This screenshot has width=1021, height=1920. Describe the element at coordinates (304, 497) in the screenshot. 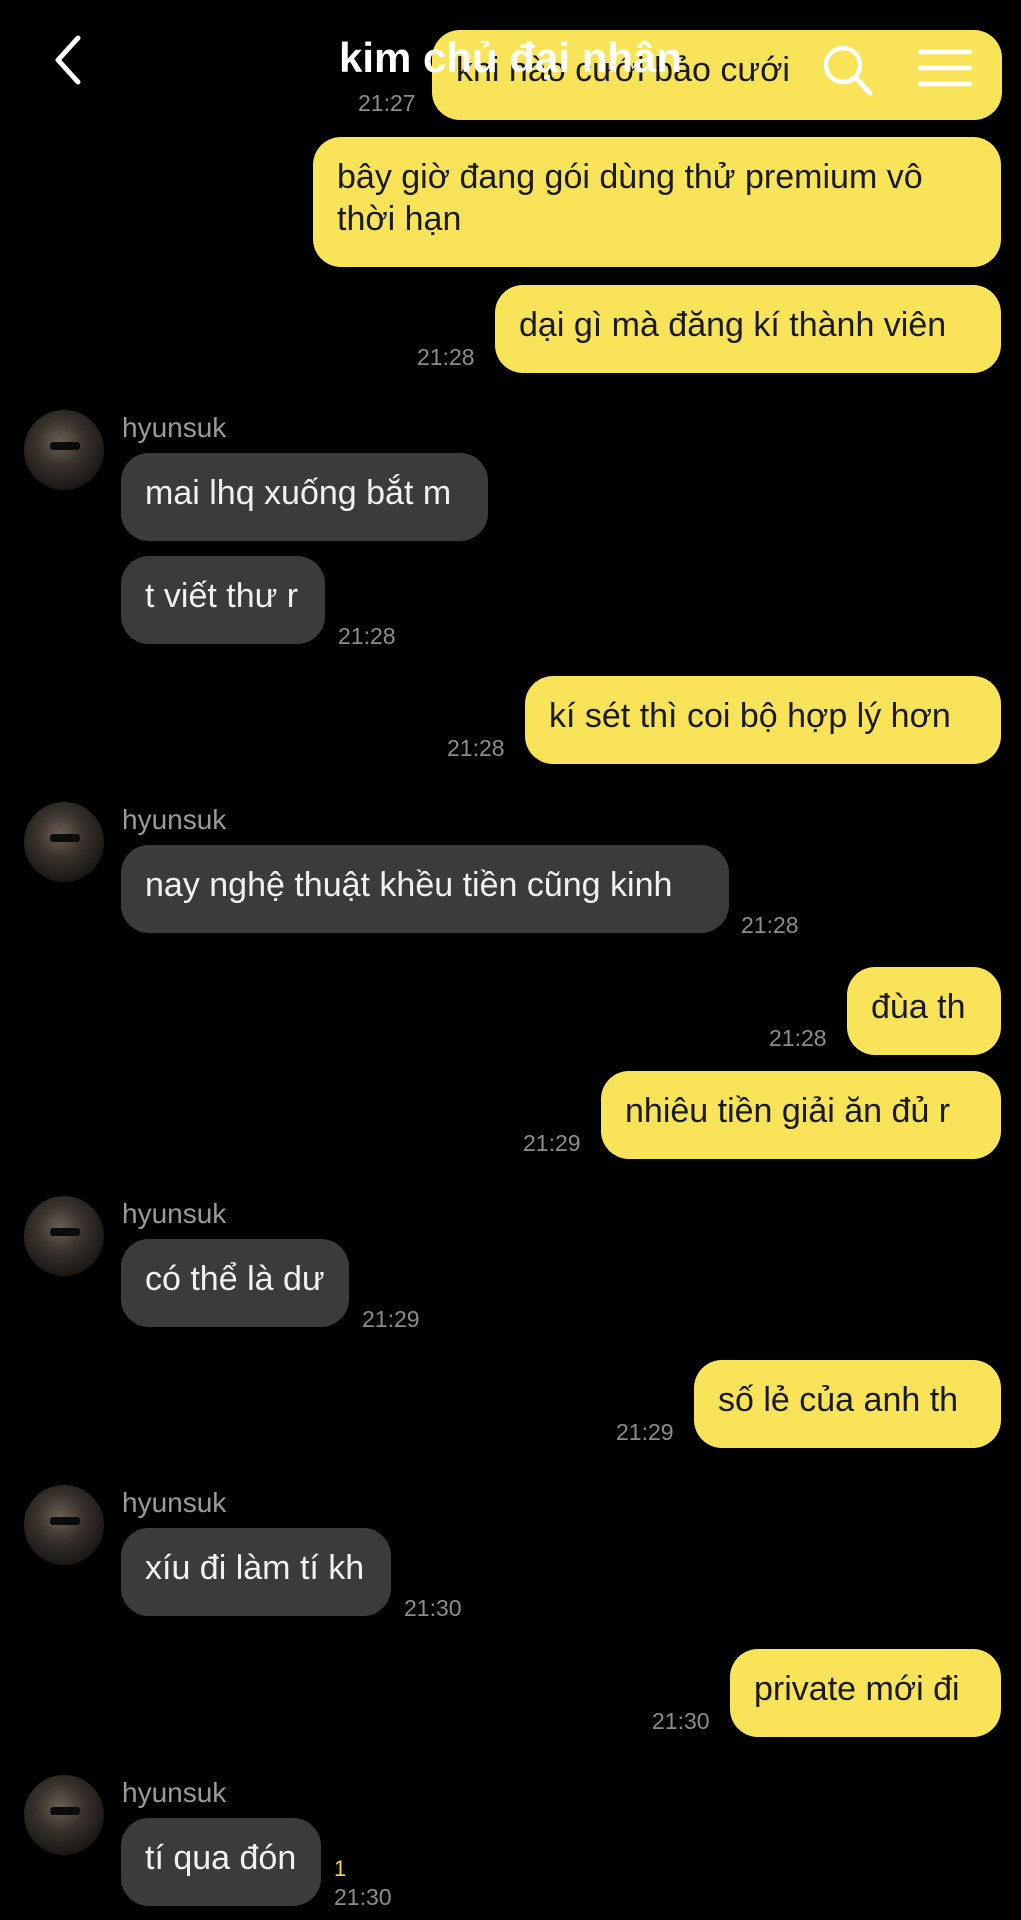

I see `their-message-bubble: mai lhq xuống bắt m` at that location.